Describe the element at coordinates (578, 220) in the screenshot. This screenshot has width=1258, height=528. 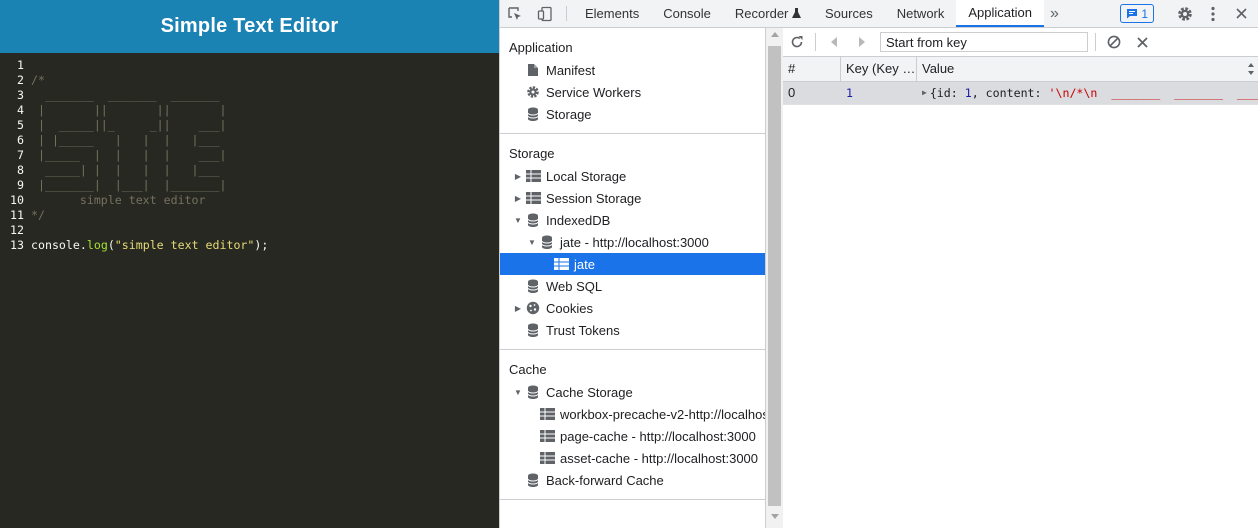
I see `sidebar-item-label: IndexedDB` at that location.